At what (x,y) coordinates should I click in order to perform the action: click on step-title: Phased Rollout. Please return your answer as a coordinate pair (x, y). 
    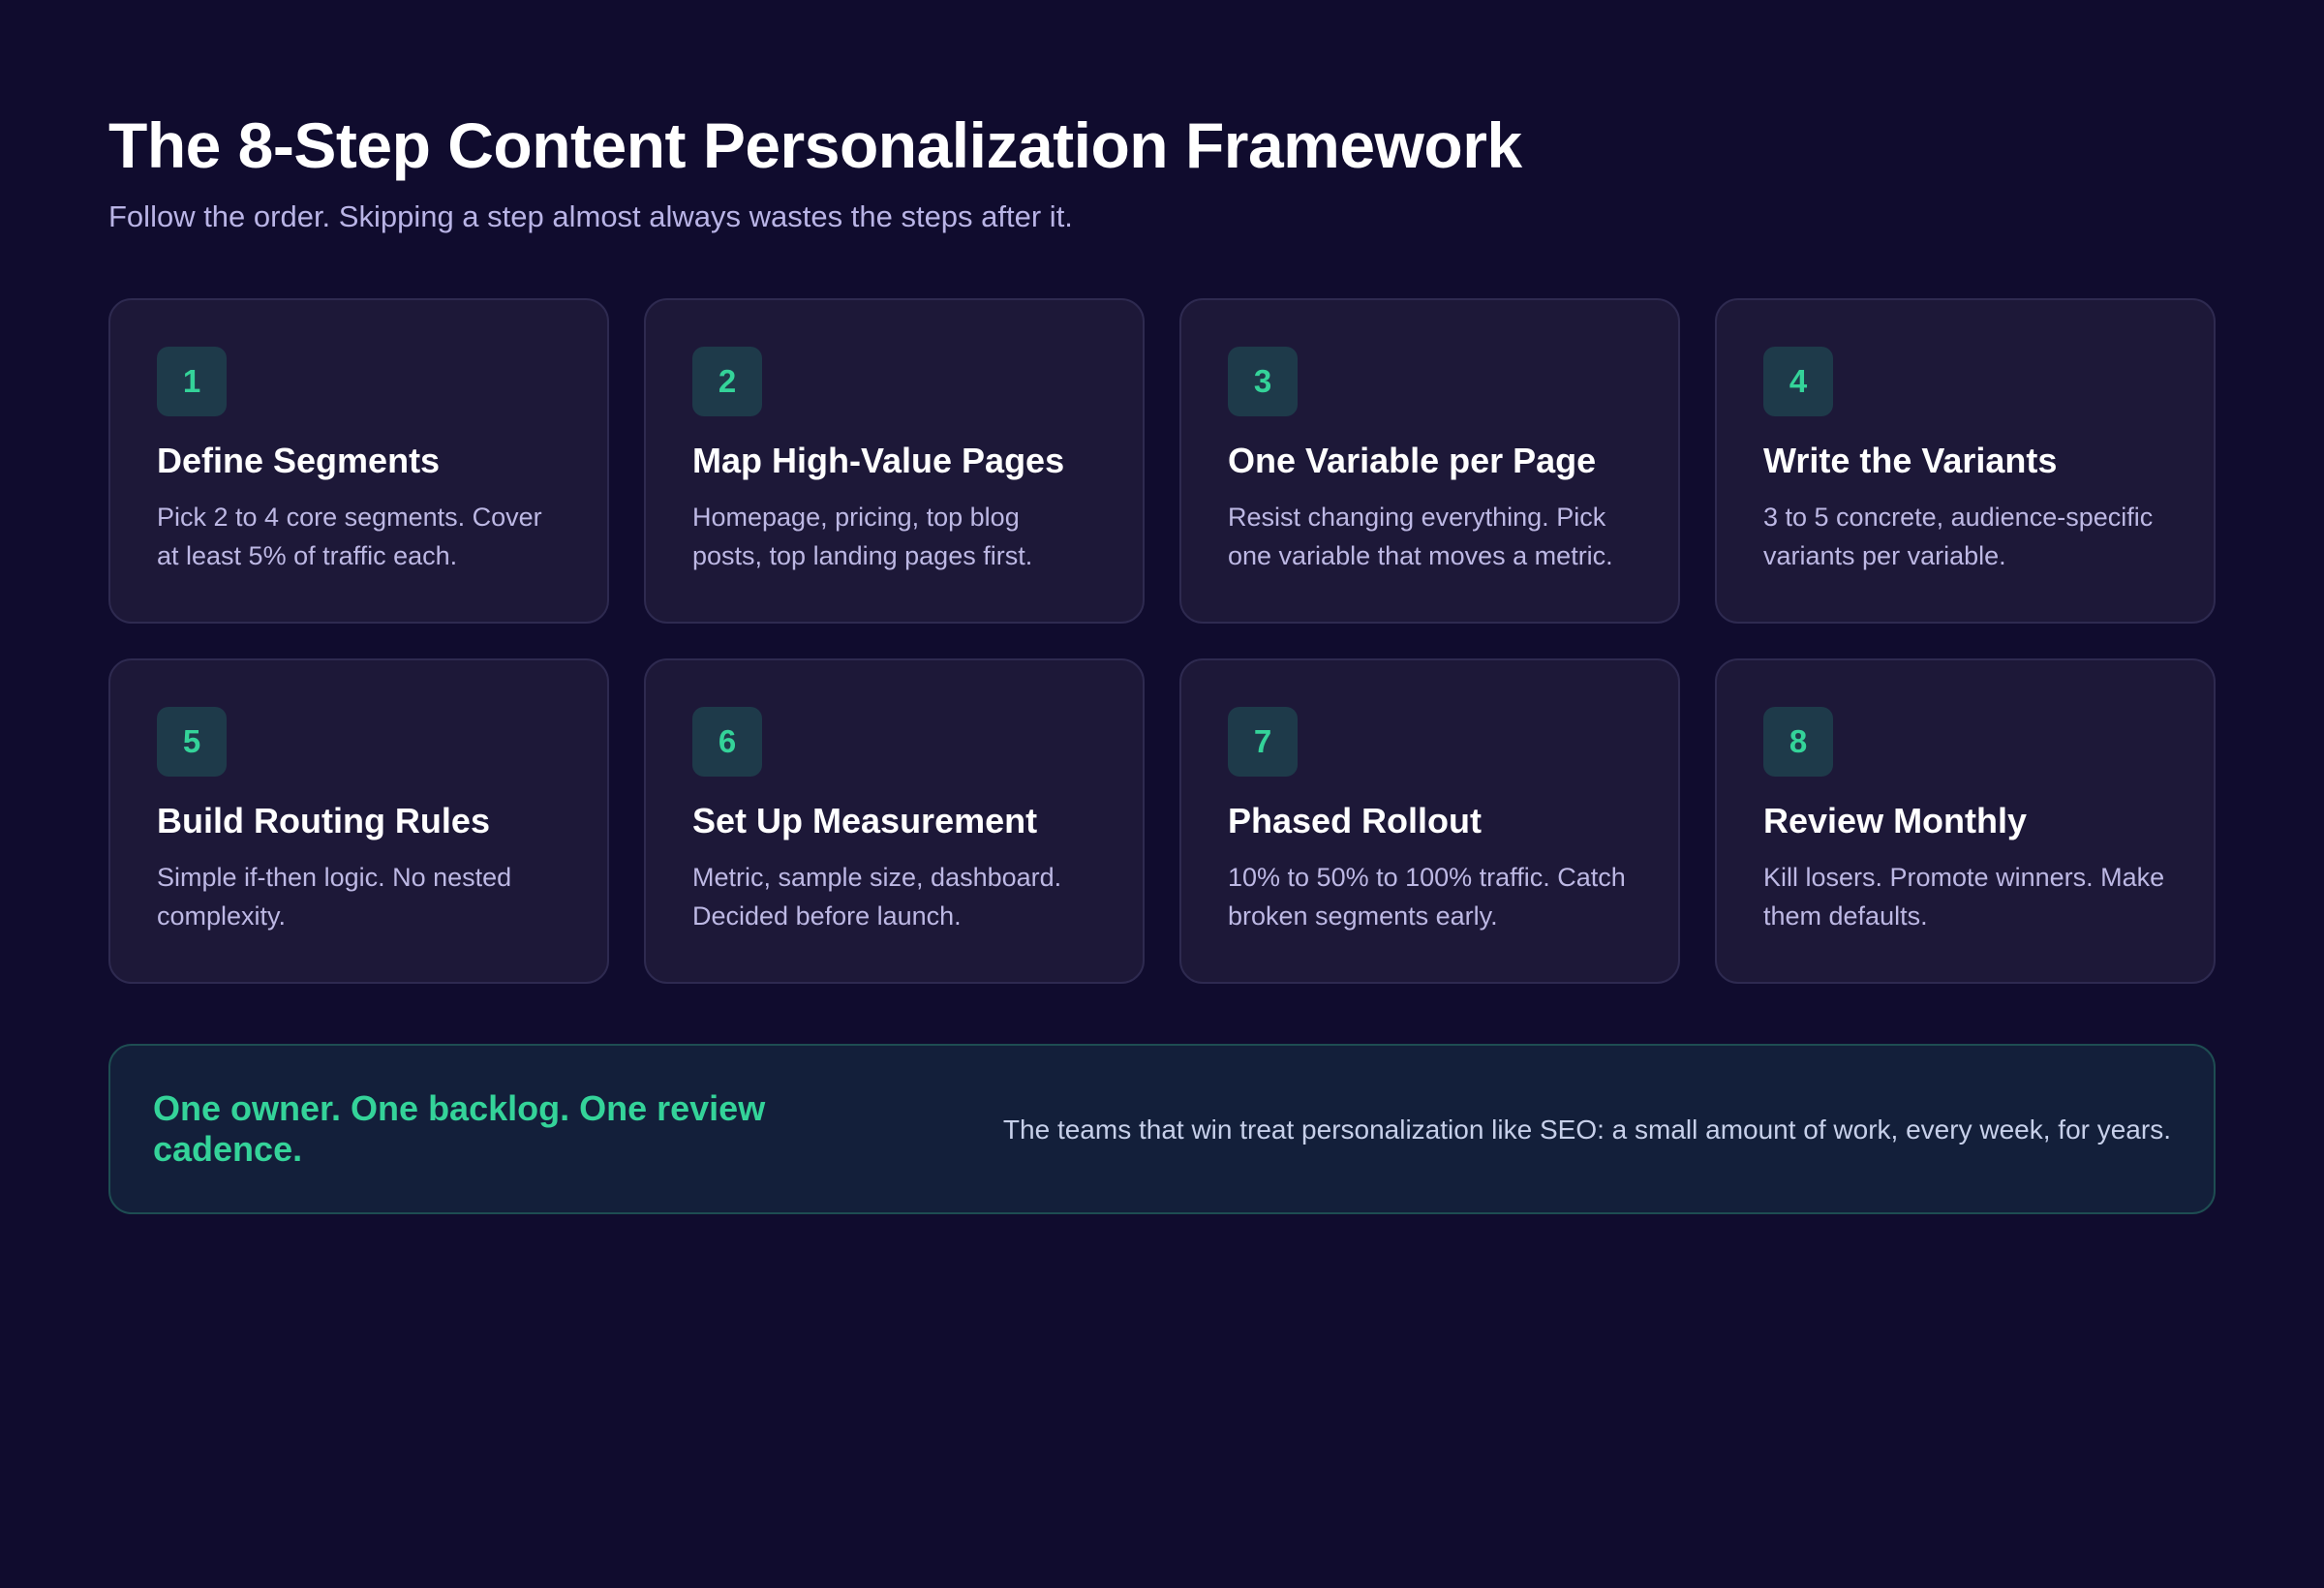
    Looking at the image, I should click on (1356, 820).